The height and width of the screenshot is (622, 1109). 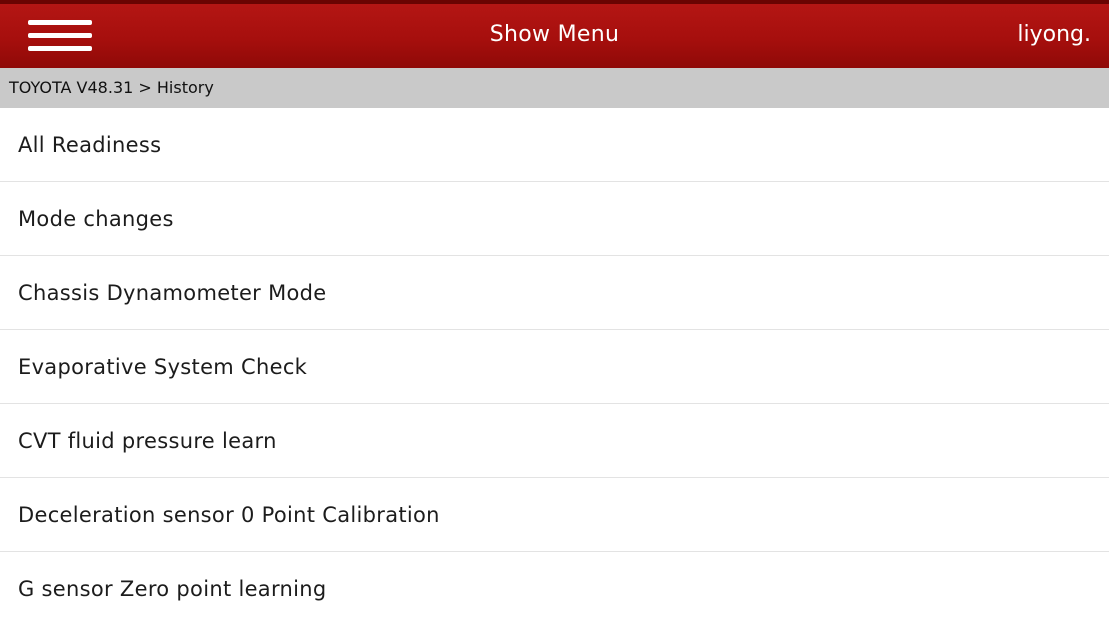 I want to click on top-bar: Show Menu liyong., so click(x=554, y=34).